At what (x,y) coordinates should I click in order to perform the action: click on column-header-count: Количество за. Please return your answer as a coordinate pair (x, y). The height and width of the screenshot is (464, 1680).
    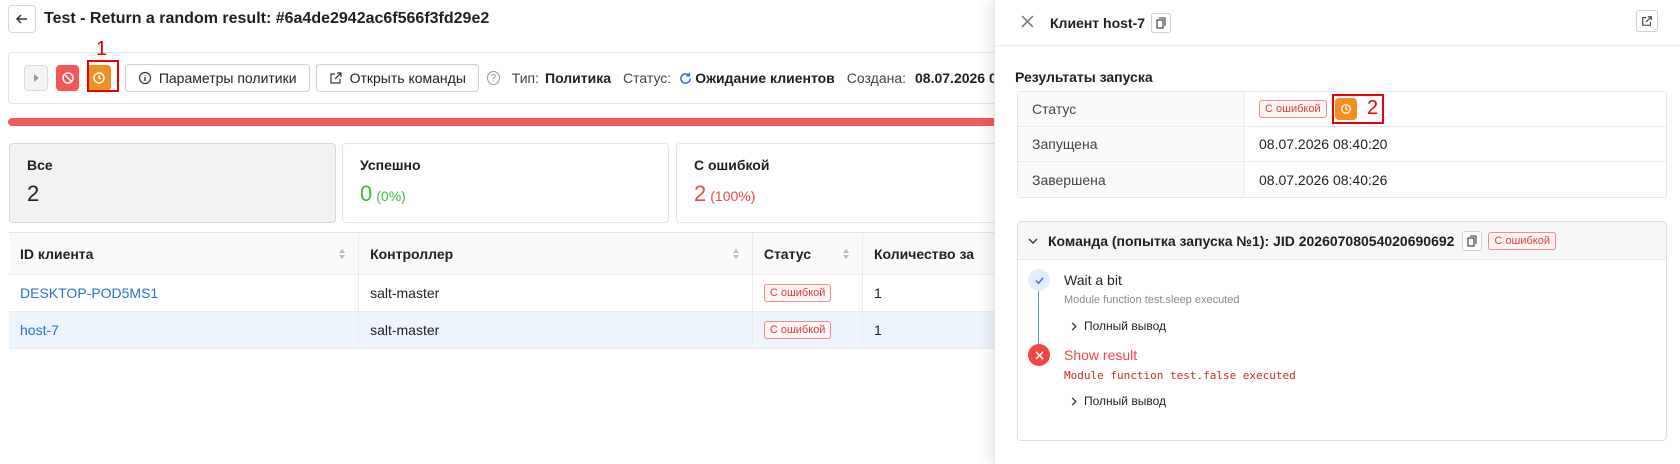
    Looking at the image, I should click on (936, 253).